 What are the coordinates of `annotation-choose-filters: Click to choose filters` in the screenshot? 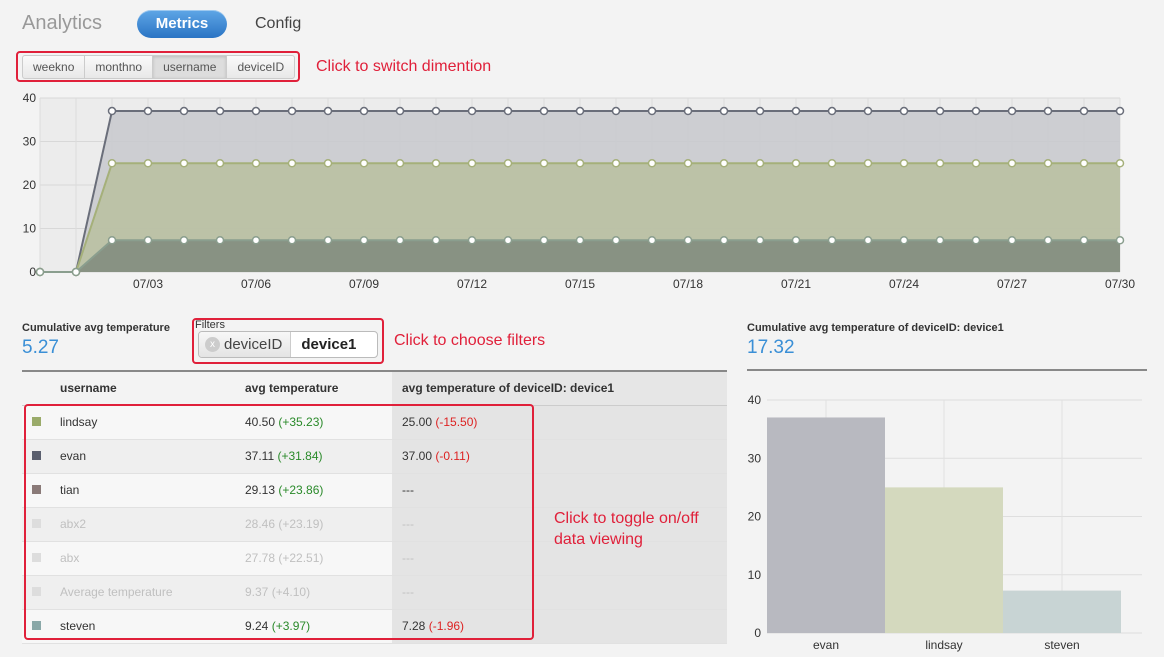 It's located at (470, 340).